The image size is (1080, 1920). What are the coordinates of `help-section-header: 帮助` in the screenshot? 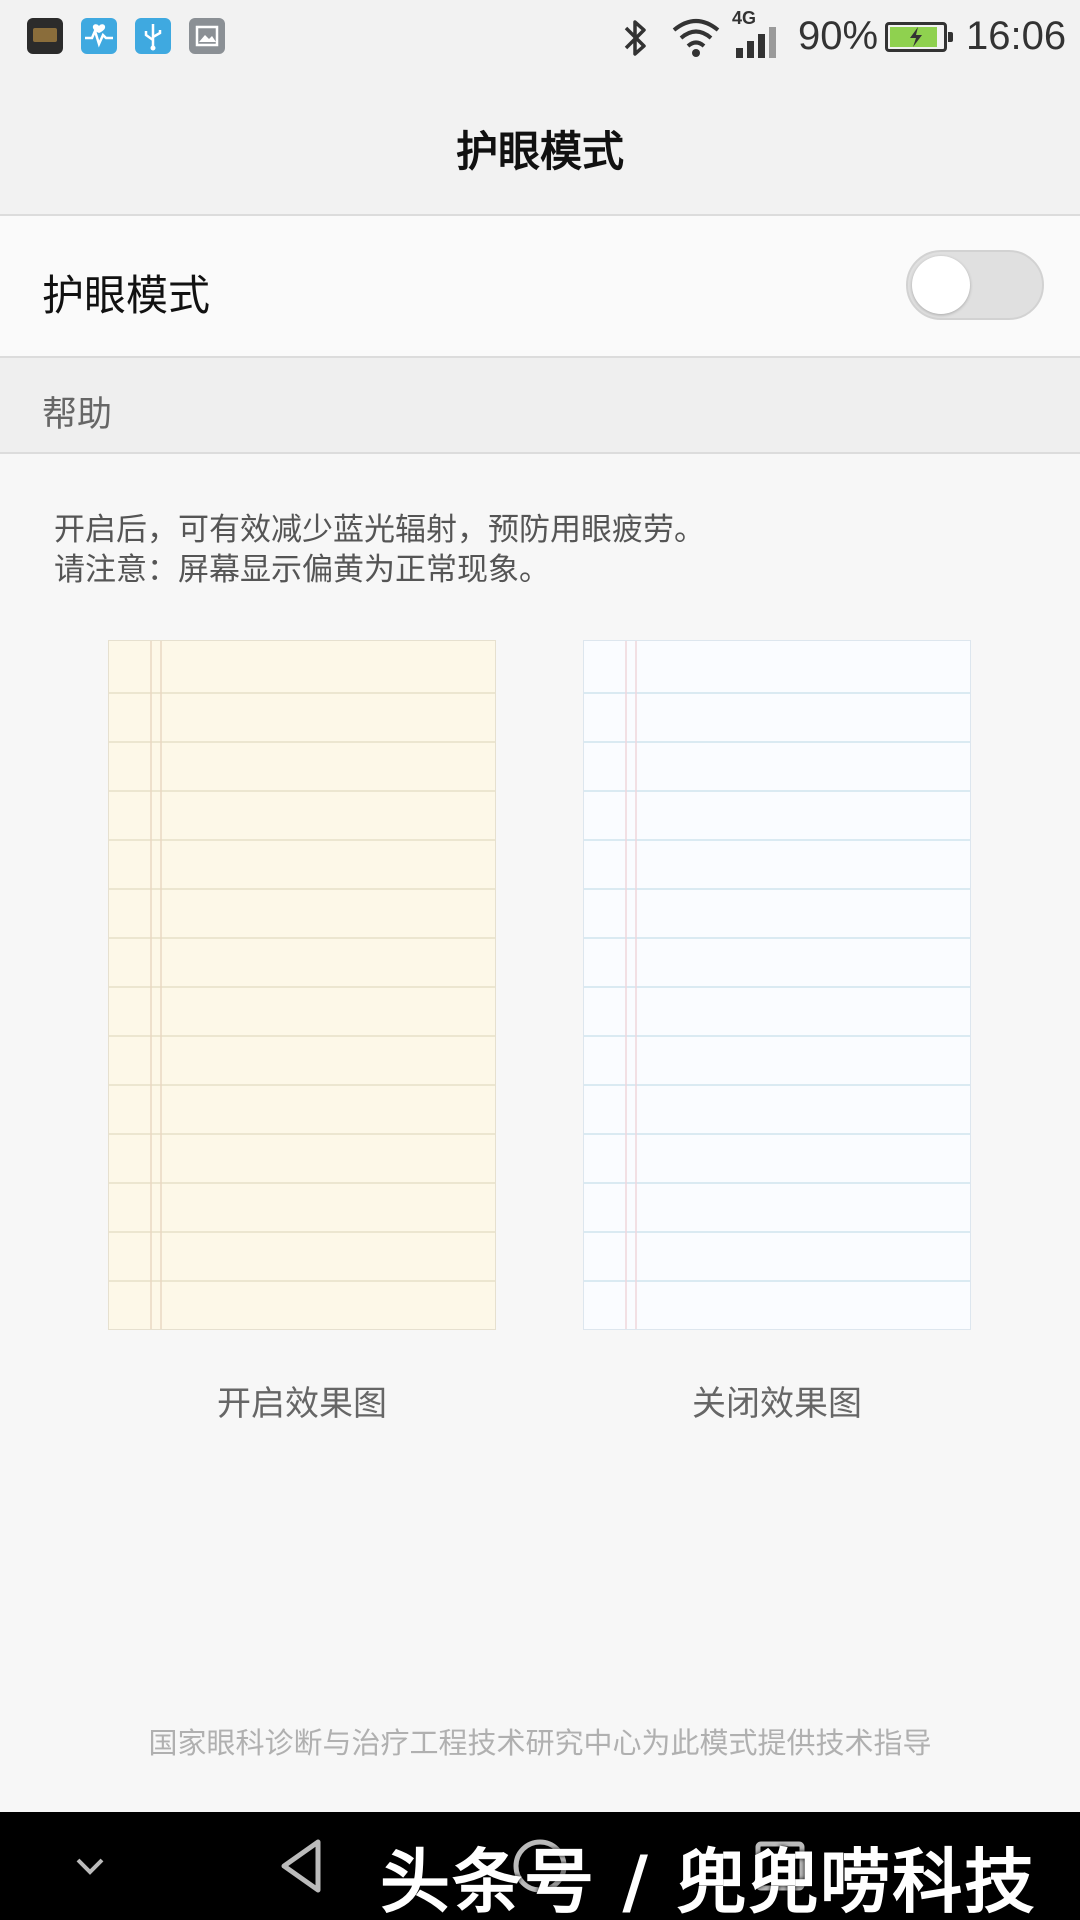 It's located at (540, 406).